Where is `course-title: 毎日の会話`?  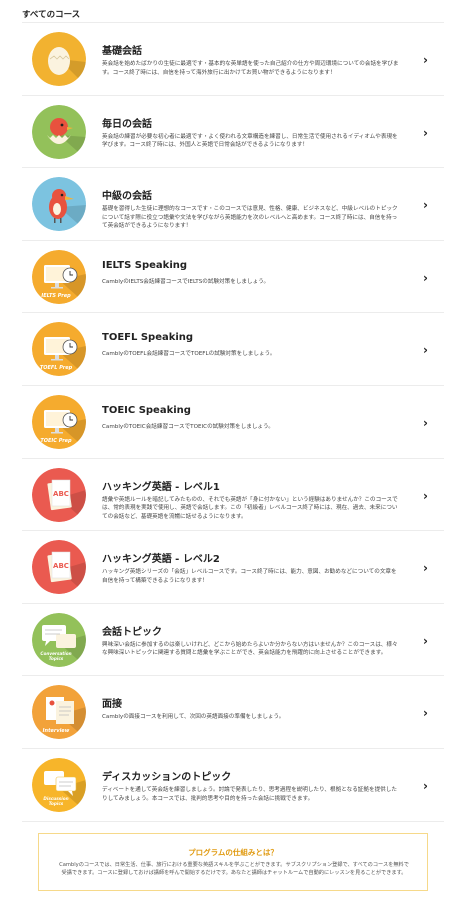 course-title: 毎日の会話 is located at coordinates (127, 124).